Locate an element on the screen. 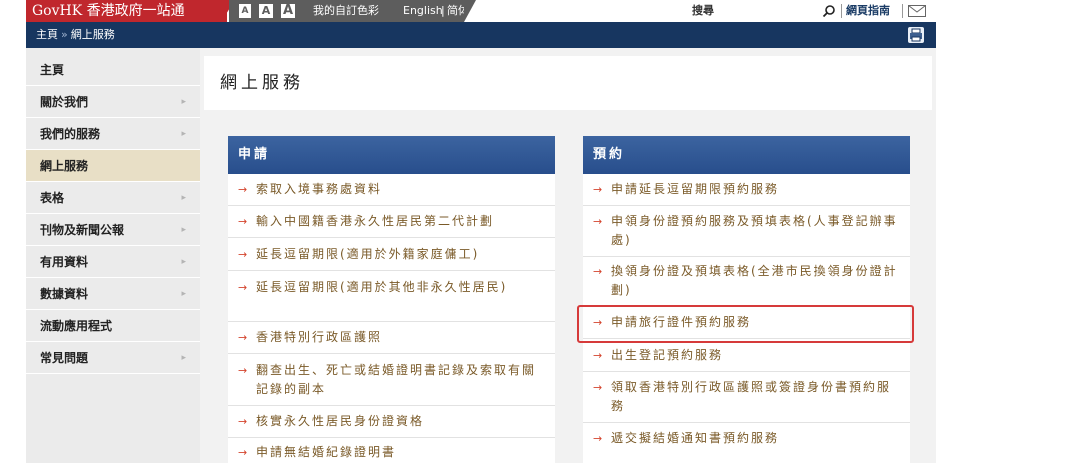 This screenshot has height=468, width=1080. sidebar-item-about-us: 關於我們 ▸ is located at coordinates (113, 102).